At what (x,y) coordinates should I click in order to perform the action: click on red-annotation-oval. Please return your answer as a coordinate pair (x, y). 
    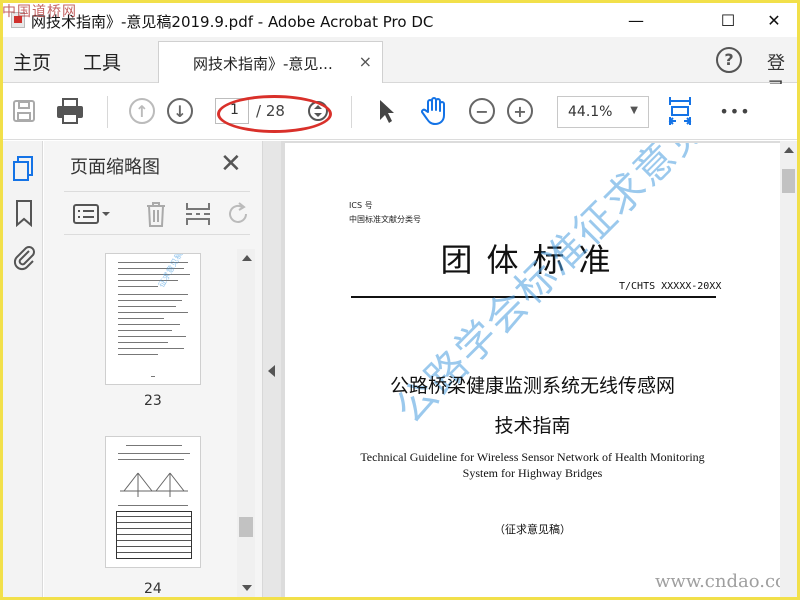
    Looking at the image, I should click on (274, 114).